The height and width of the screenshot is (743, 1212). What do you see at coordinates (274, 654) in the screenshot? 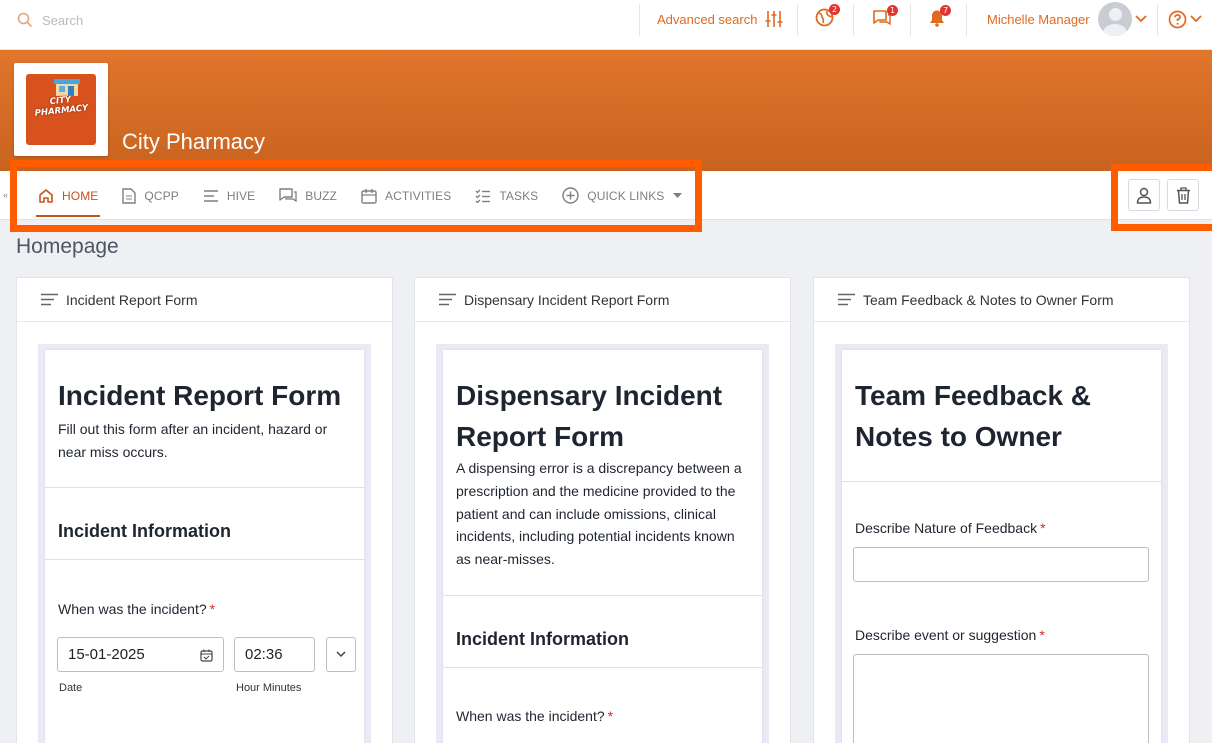
I see `time-input: 02:36` at bounding box center [274, 654].